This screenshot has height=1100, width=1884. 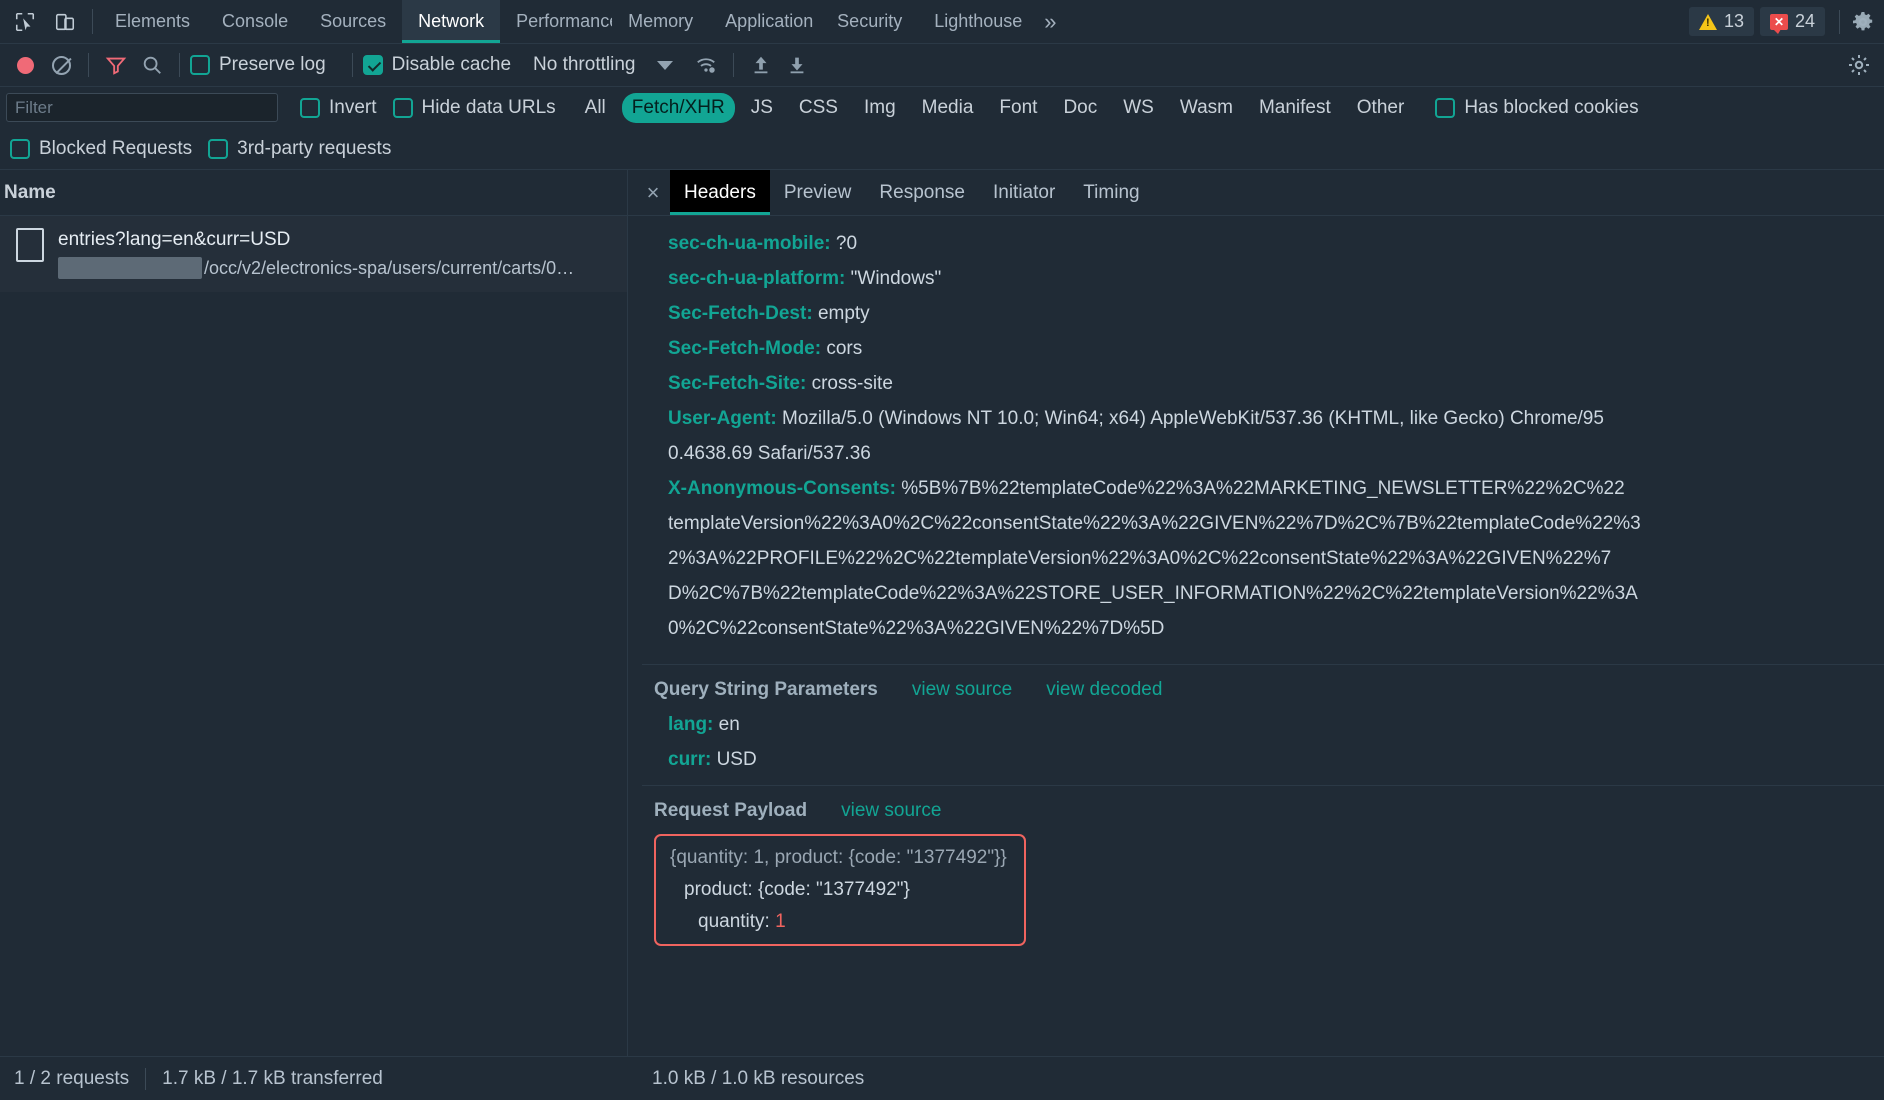 I want to click on chevron-down-icon, so click(x=665, y=65).